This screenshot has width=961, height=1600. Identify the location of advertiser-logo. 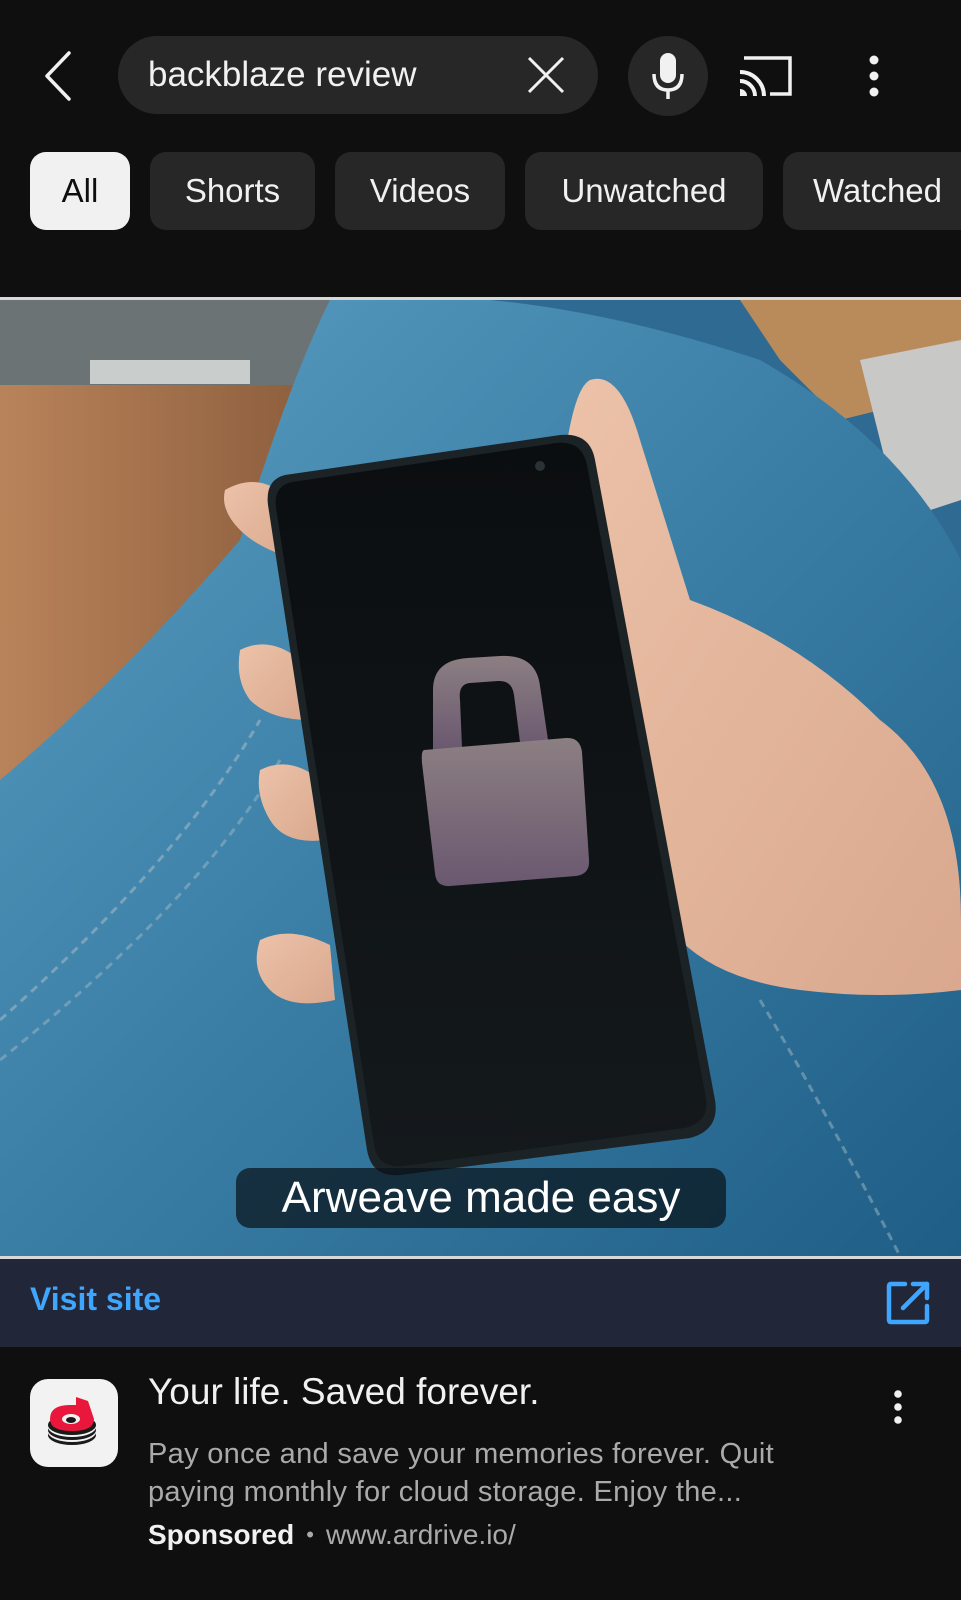
(74, 1423).